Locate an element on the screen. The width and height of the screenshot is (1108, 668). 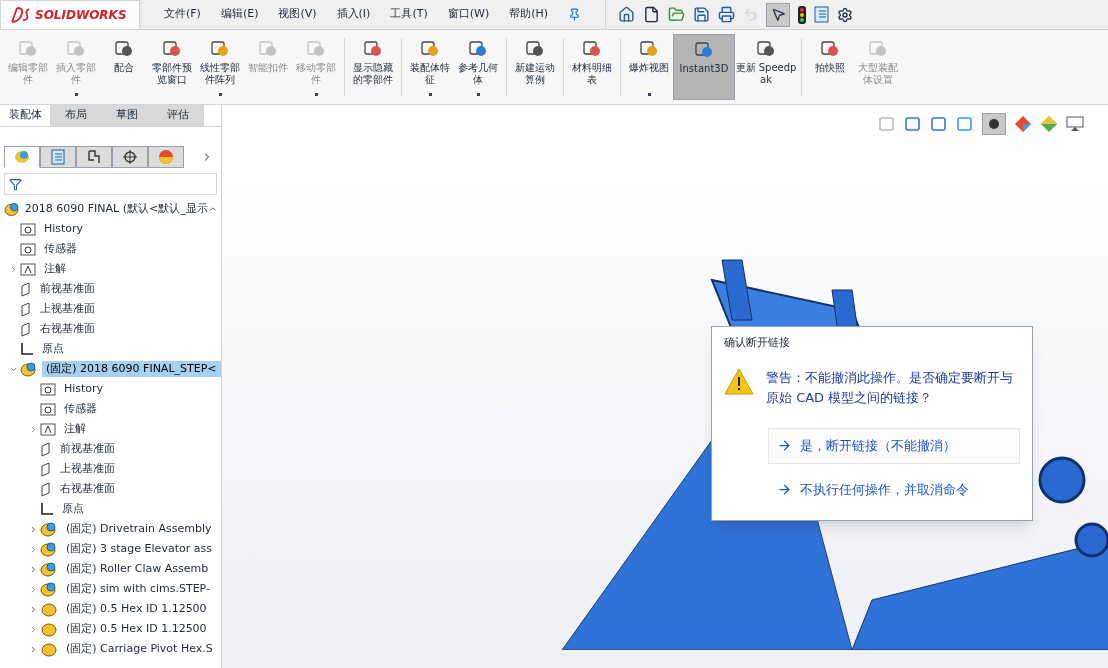
ds-logo-icon is located at coordinates (20, 14).